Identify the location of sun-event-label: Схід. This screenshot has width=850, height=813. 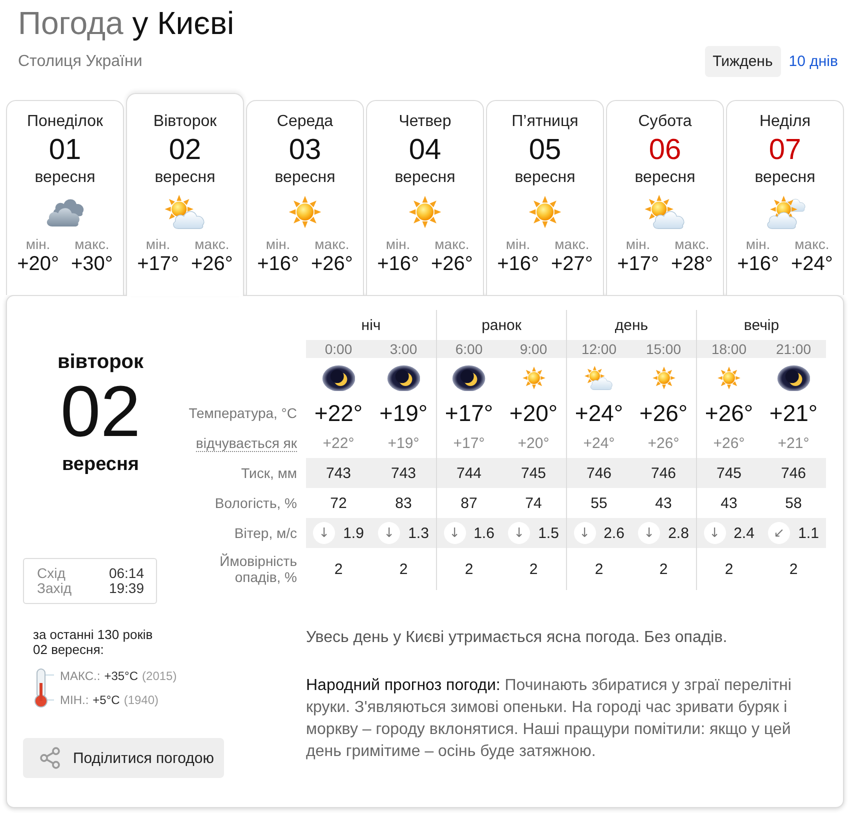
(51, 573).